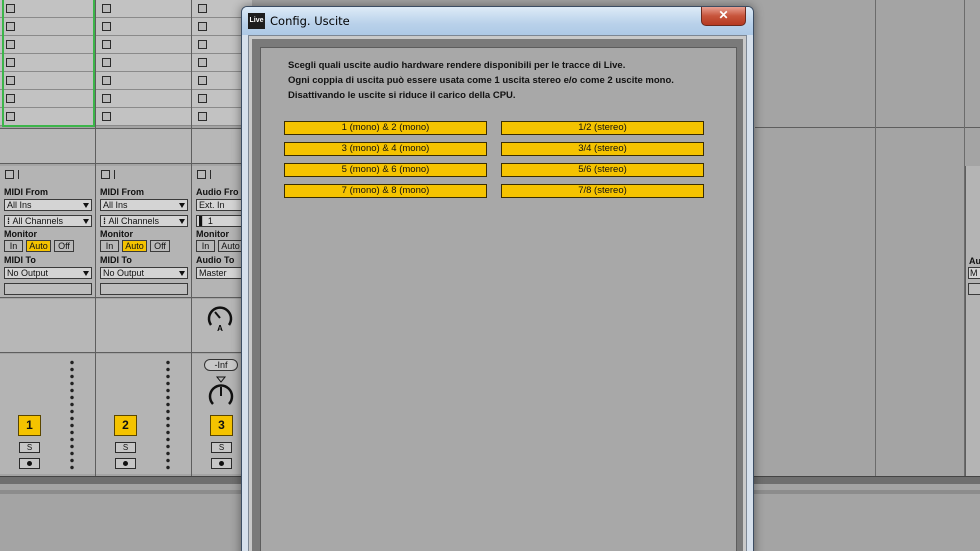 This screenshot has height=551, width=980. Describe the element at coordinates (115, 205) in the screenshot. I see `input-source-value: All Ins` at that location.